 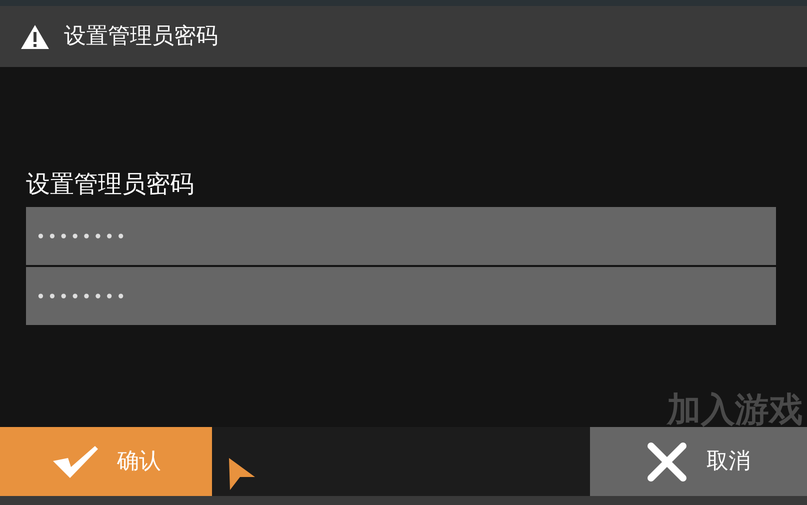 I want to click on cursor-icon, so click(x=242, y=474).